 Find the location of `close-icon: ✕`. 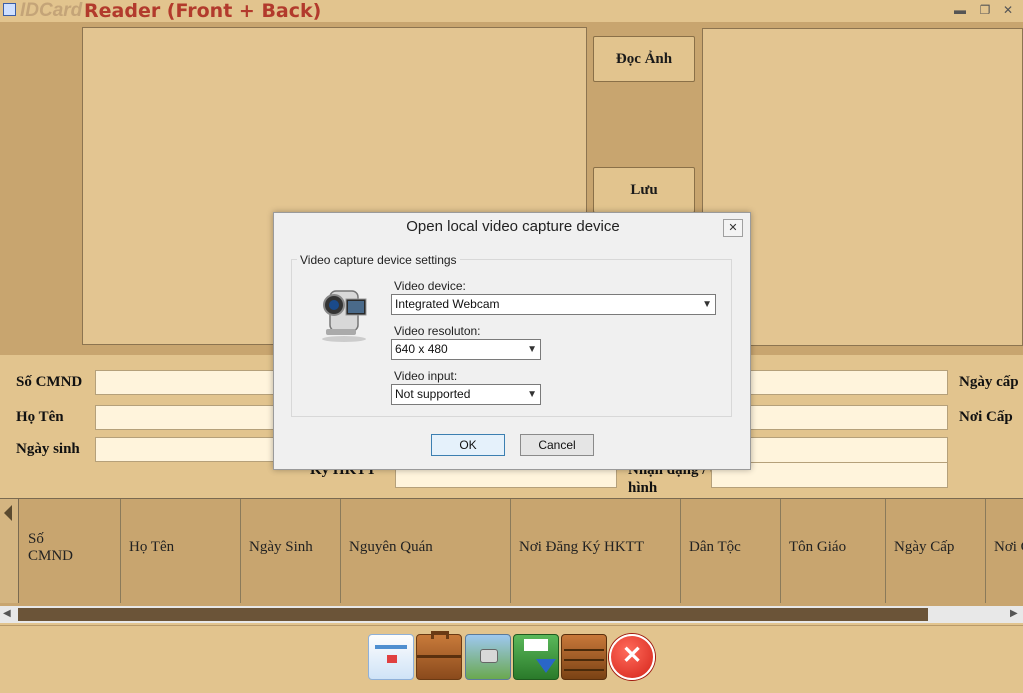

close-icon: ✕ is located at coordinates (632, 657).